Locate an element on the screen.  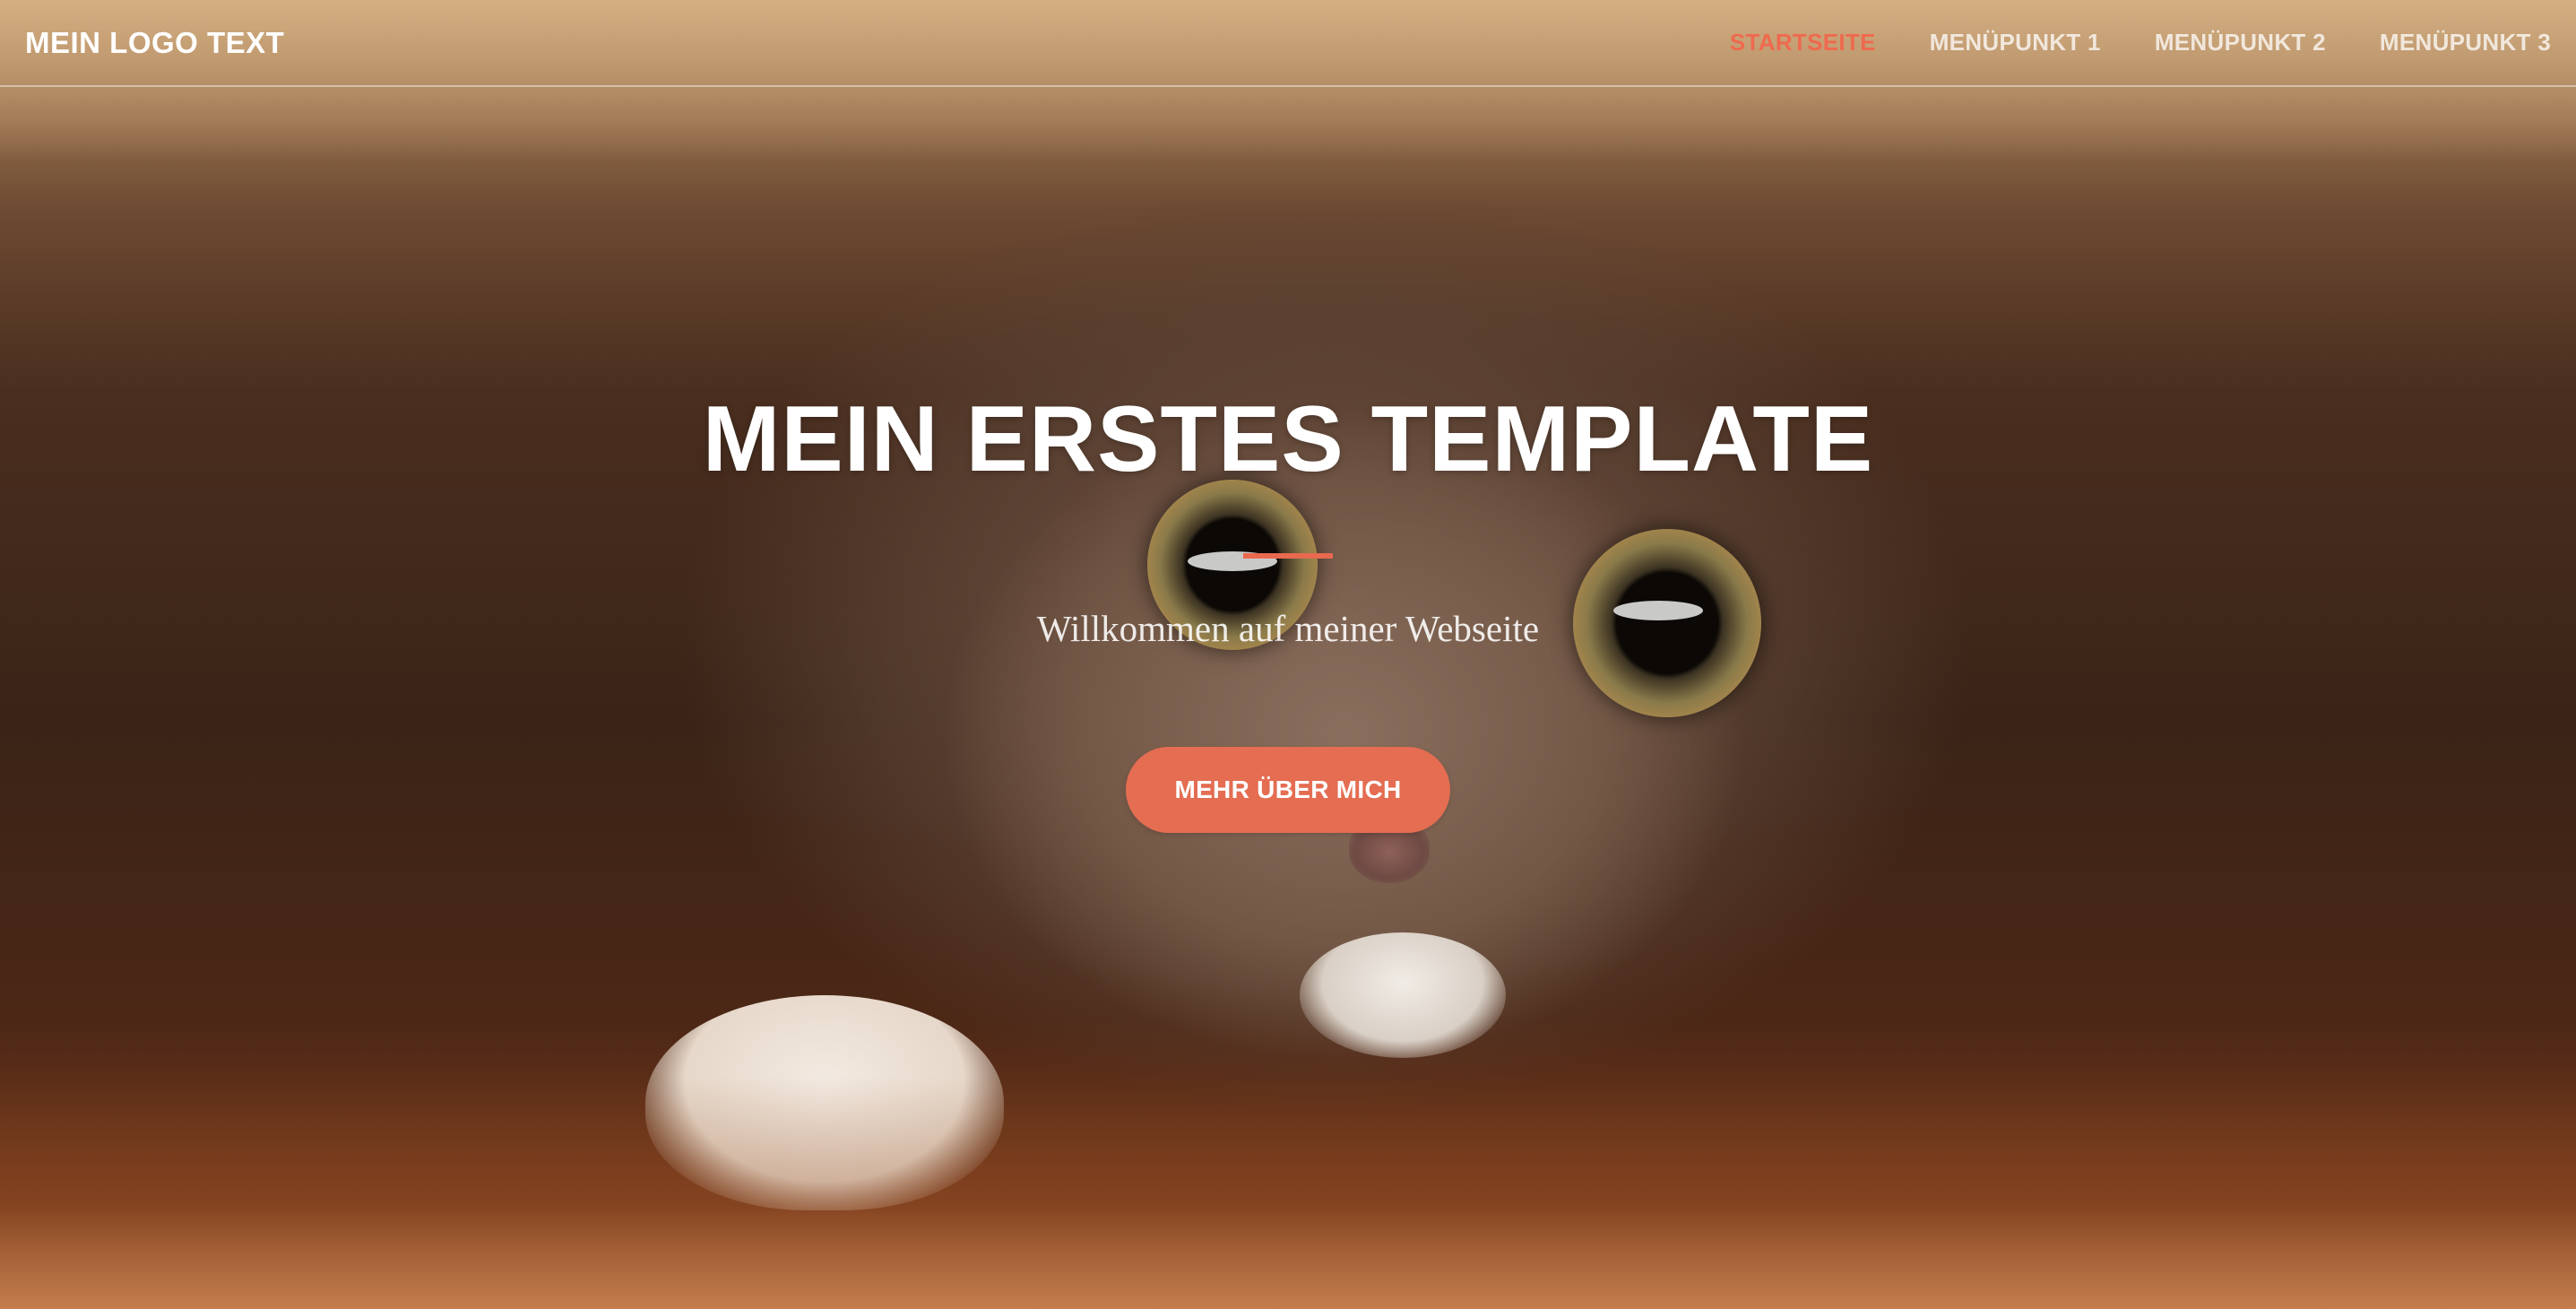
title-divider is located at coordinates (1288, 556).